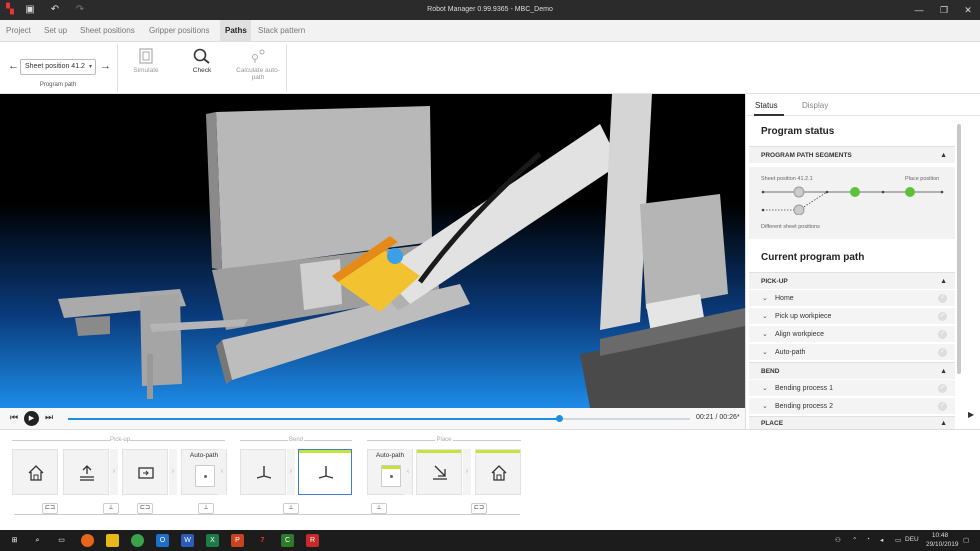  I want to click on section-pick-up: PICK-UP ▲, so click(852, 280).